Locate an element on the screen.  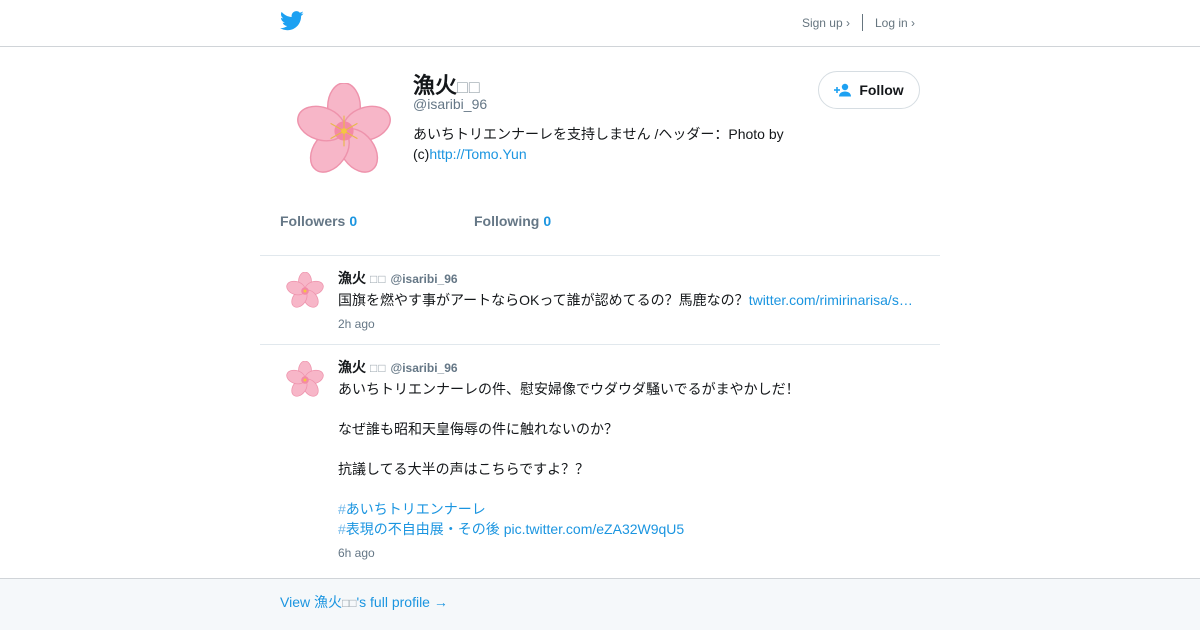
bio-link: http://Tomo.Yun is located at coordinates (477, 154).